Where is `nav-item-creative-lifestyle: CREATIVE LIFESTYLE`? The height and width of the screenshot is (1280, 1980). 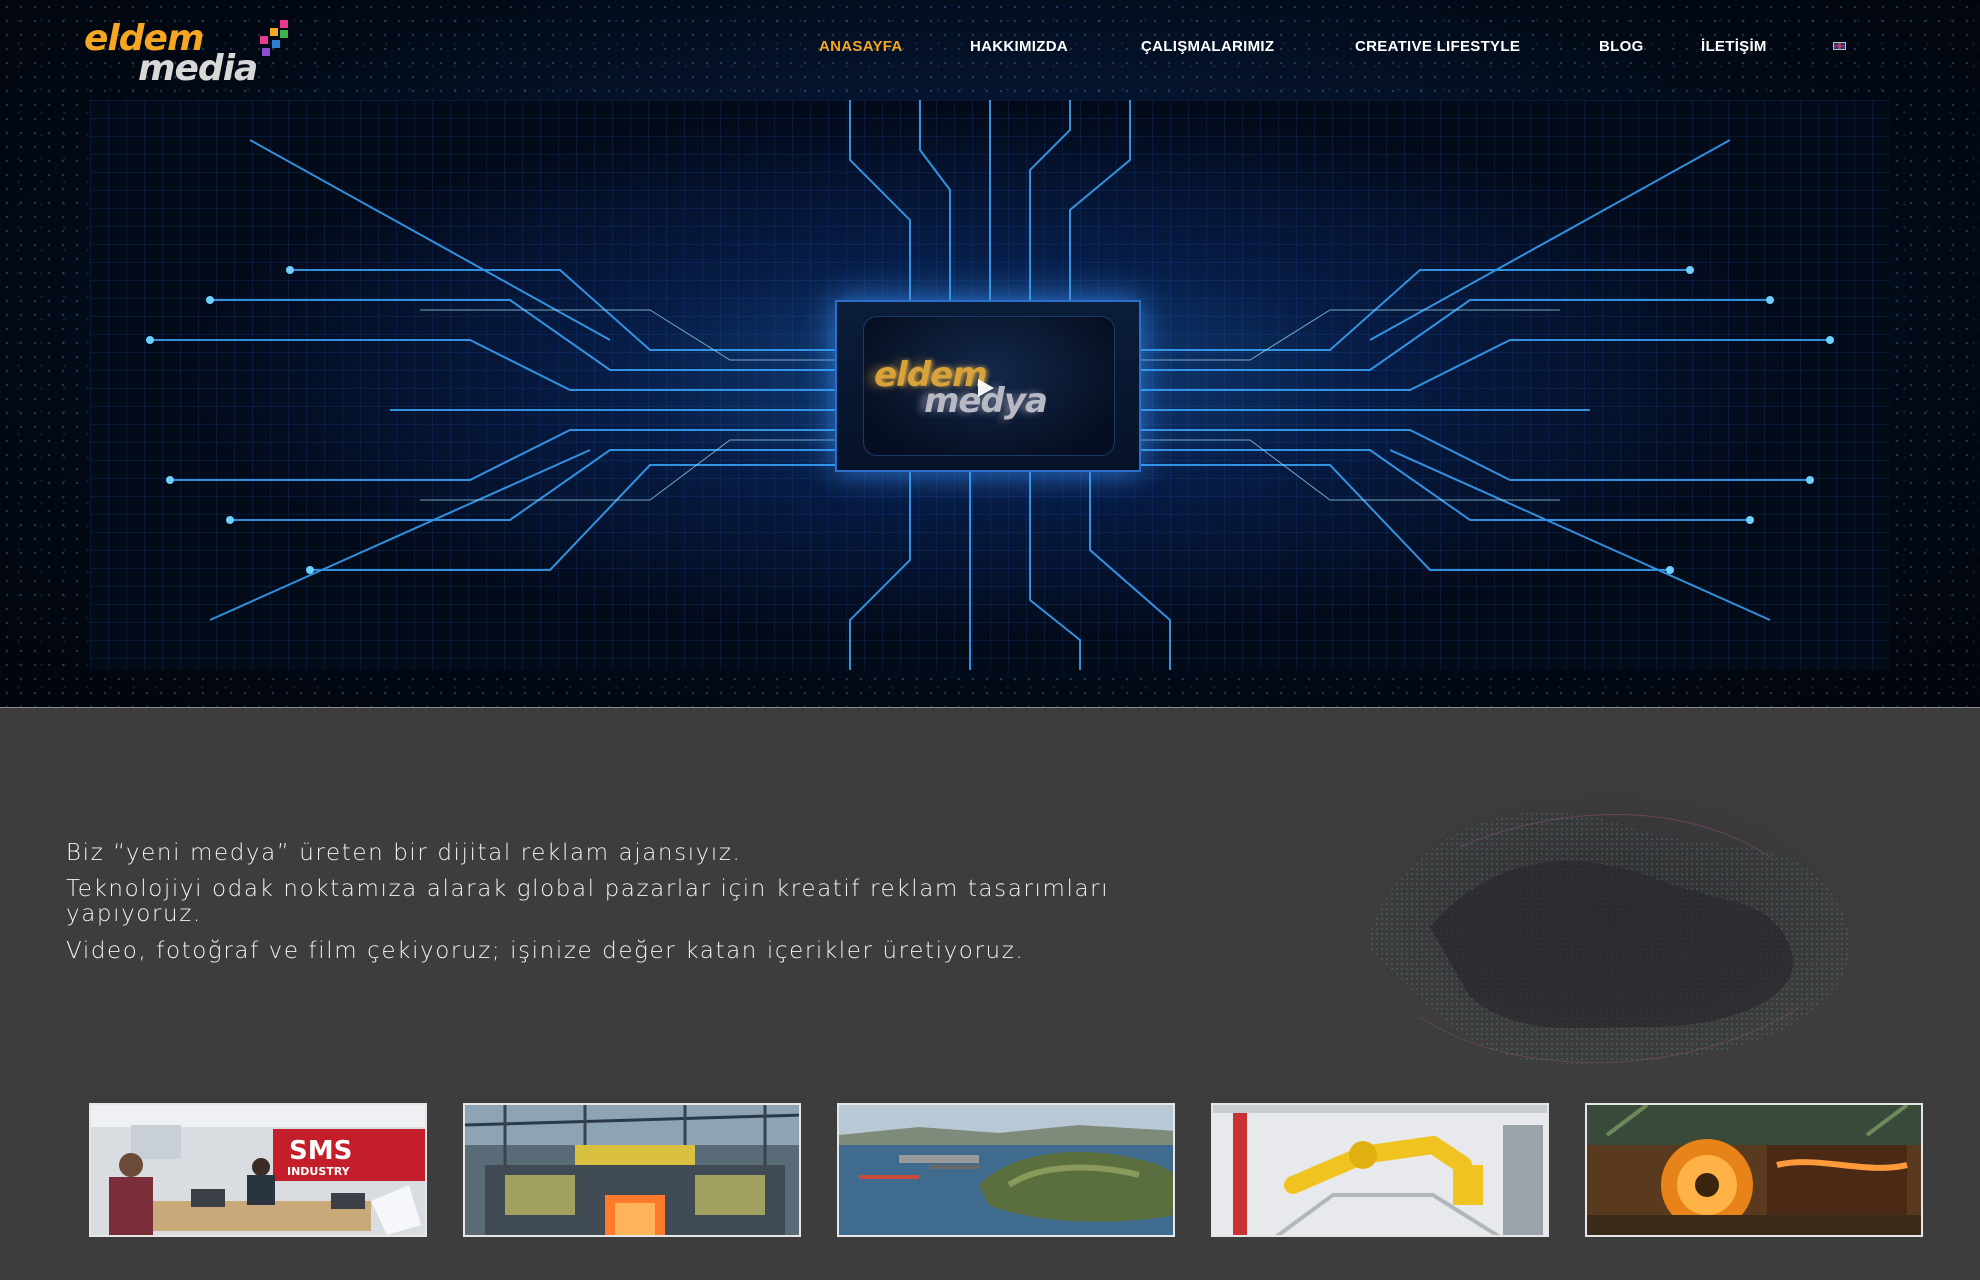 nav-item-creative-lifestyle: CREATIVE LIFESTYLE is located at coordinates (1437, 45).